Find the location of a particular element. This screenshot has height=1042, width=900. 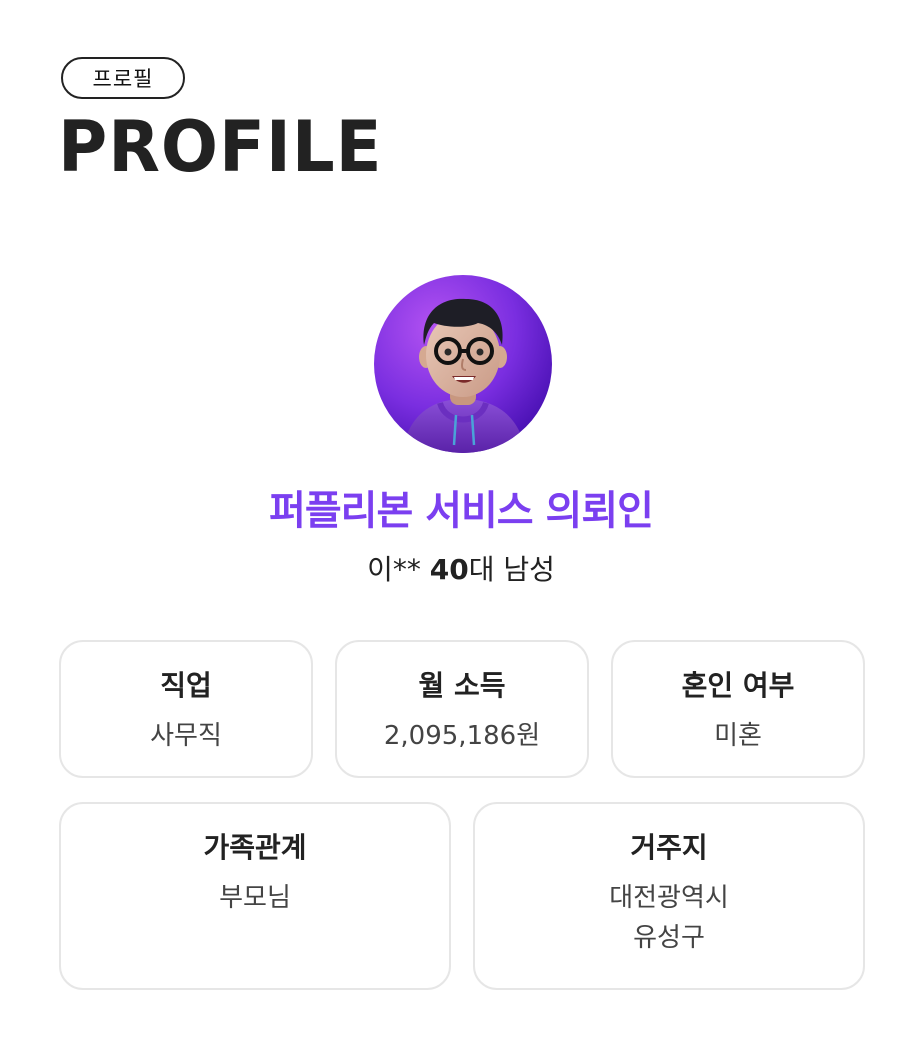

family-value: 부모님 is located at coordinates (255, 898).